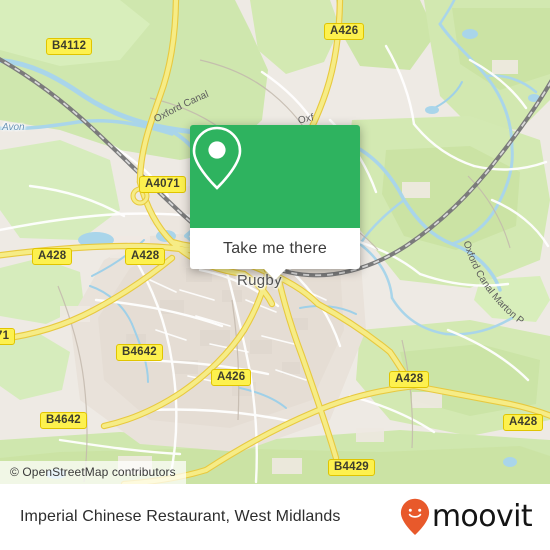 The image size is (550, 550). What do you see at coordinates (162, 184) in the screenshot?
I see `road-shield-a4071: A4071` at bounding box center [162, 184].